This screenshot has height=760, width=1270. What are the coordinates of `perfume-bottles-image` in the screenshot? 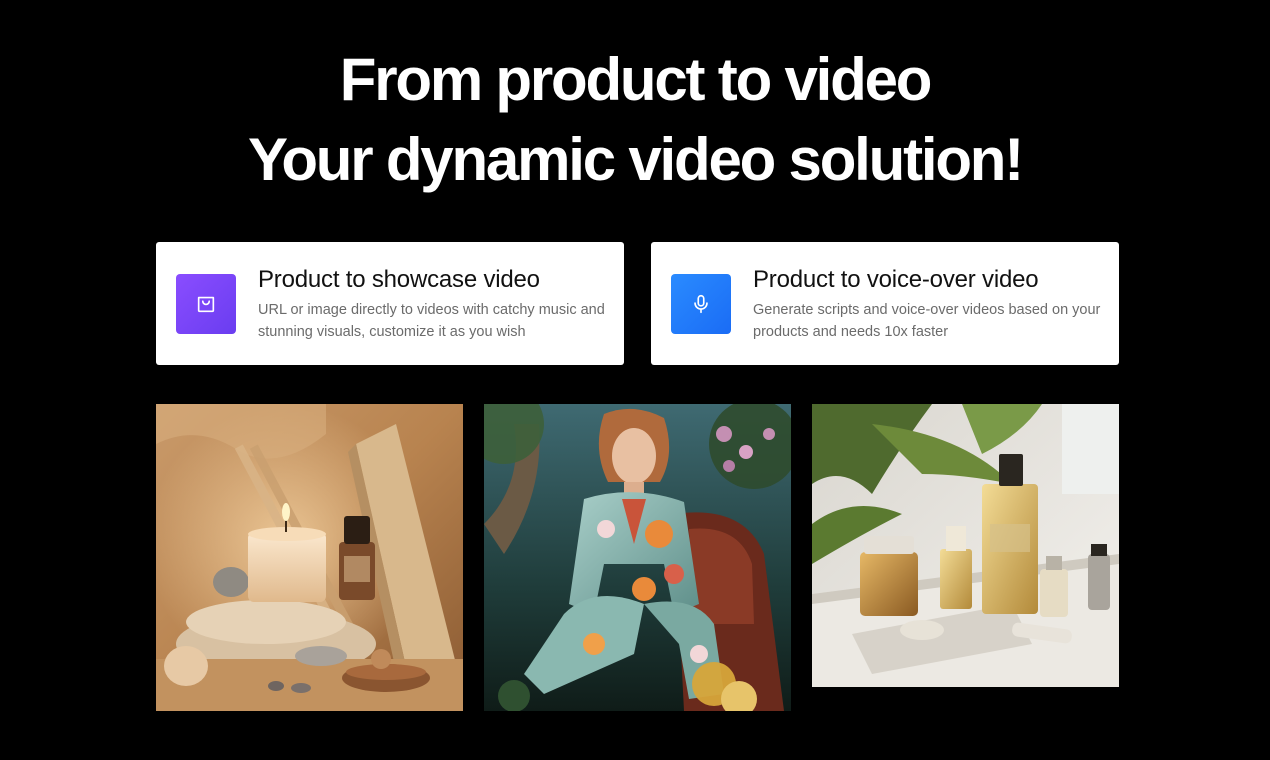 It's located at (965, 545).